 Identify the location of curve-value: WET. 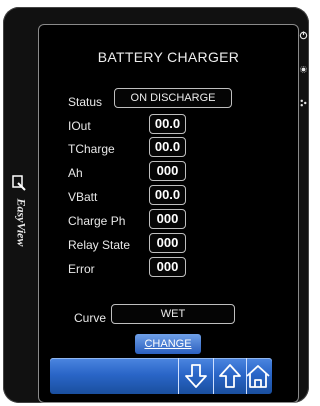
(173, 314).